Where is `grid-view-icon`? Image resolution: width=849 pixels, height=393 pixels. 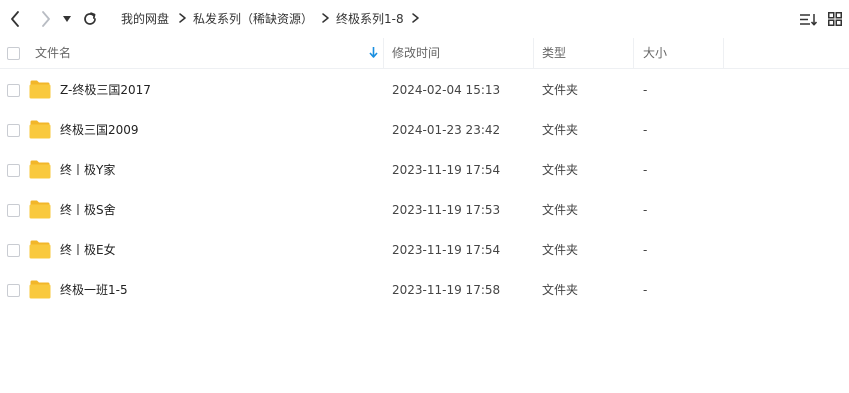
grid-view-icon is located at coordinates (835, 19).